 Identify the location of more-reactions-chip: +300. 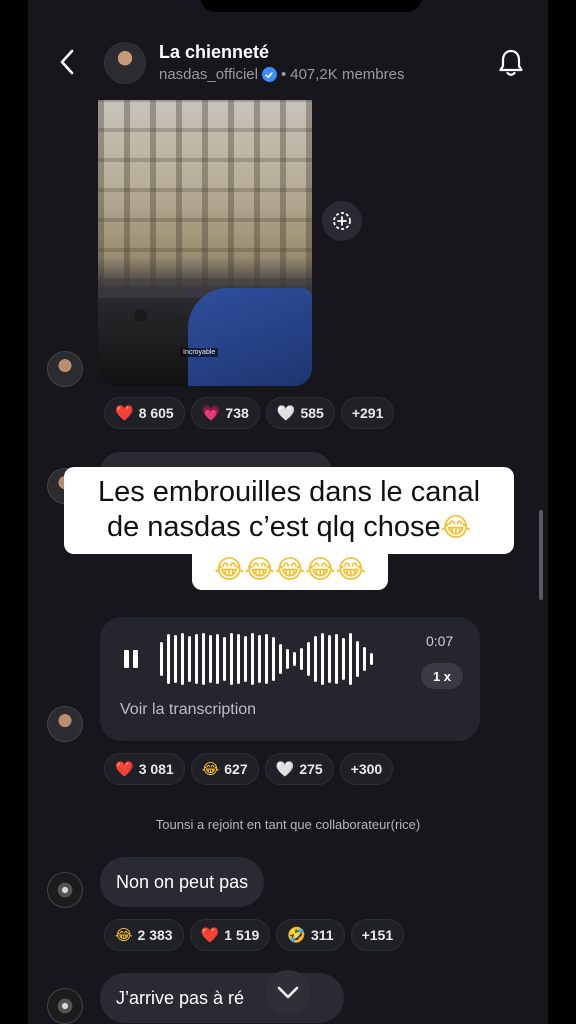
(366, 769).